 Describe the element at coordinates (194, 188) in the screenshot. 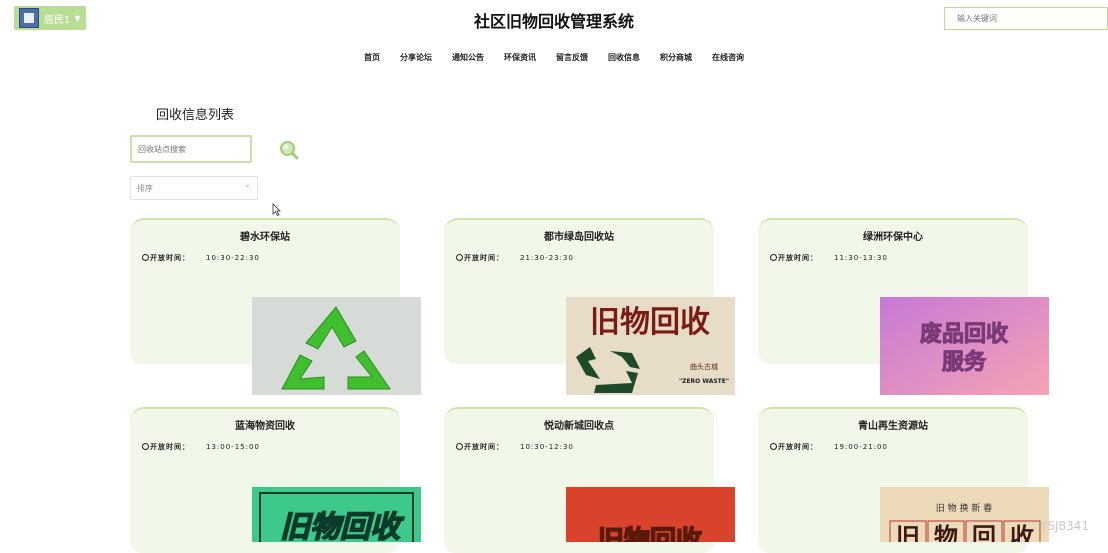

I see `sort-select: 排序 ⌄` at that location.